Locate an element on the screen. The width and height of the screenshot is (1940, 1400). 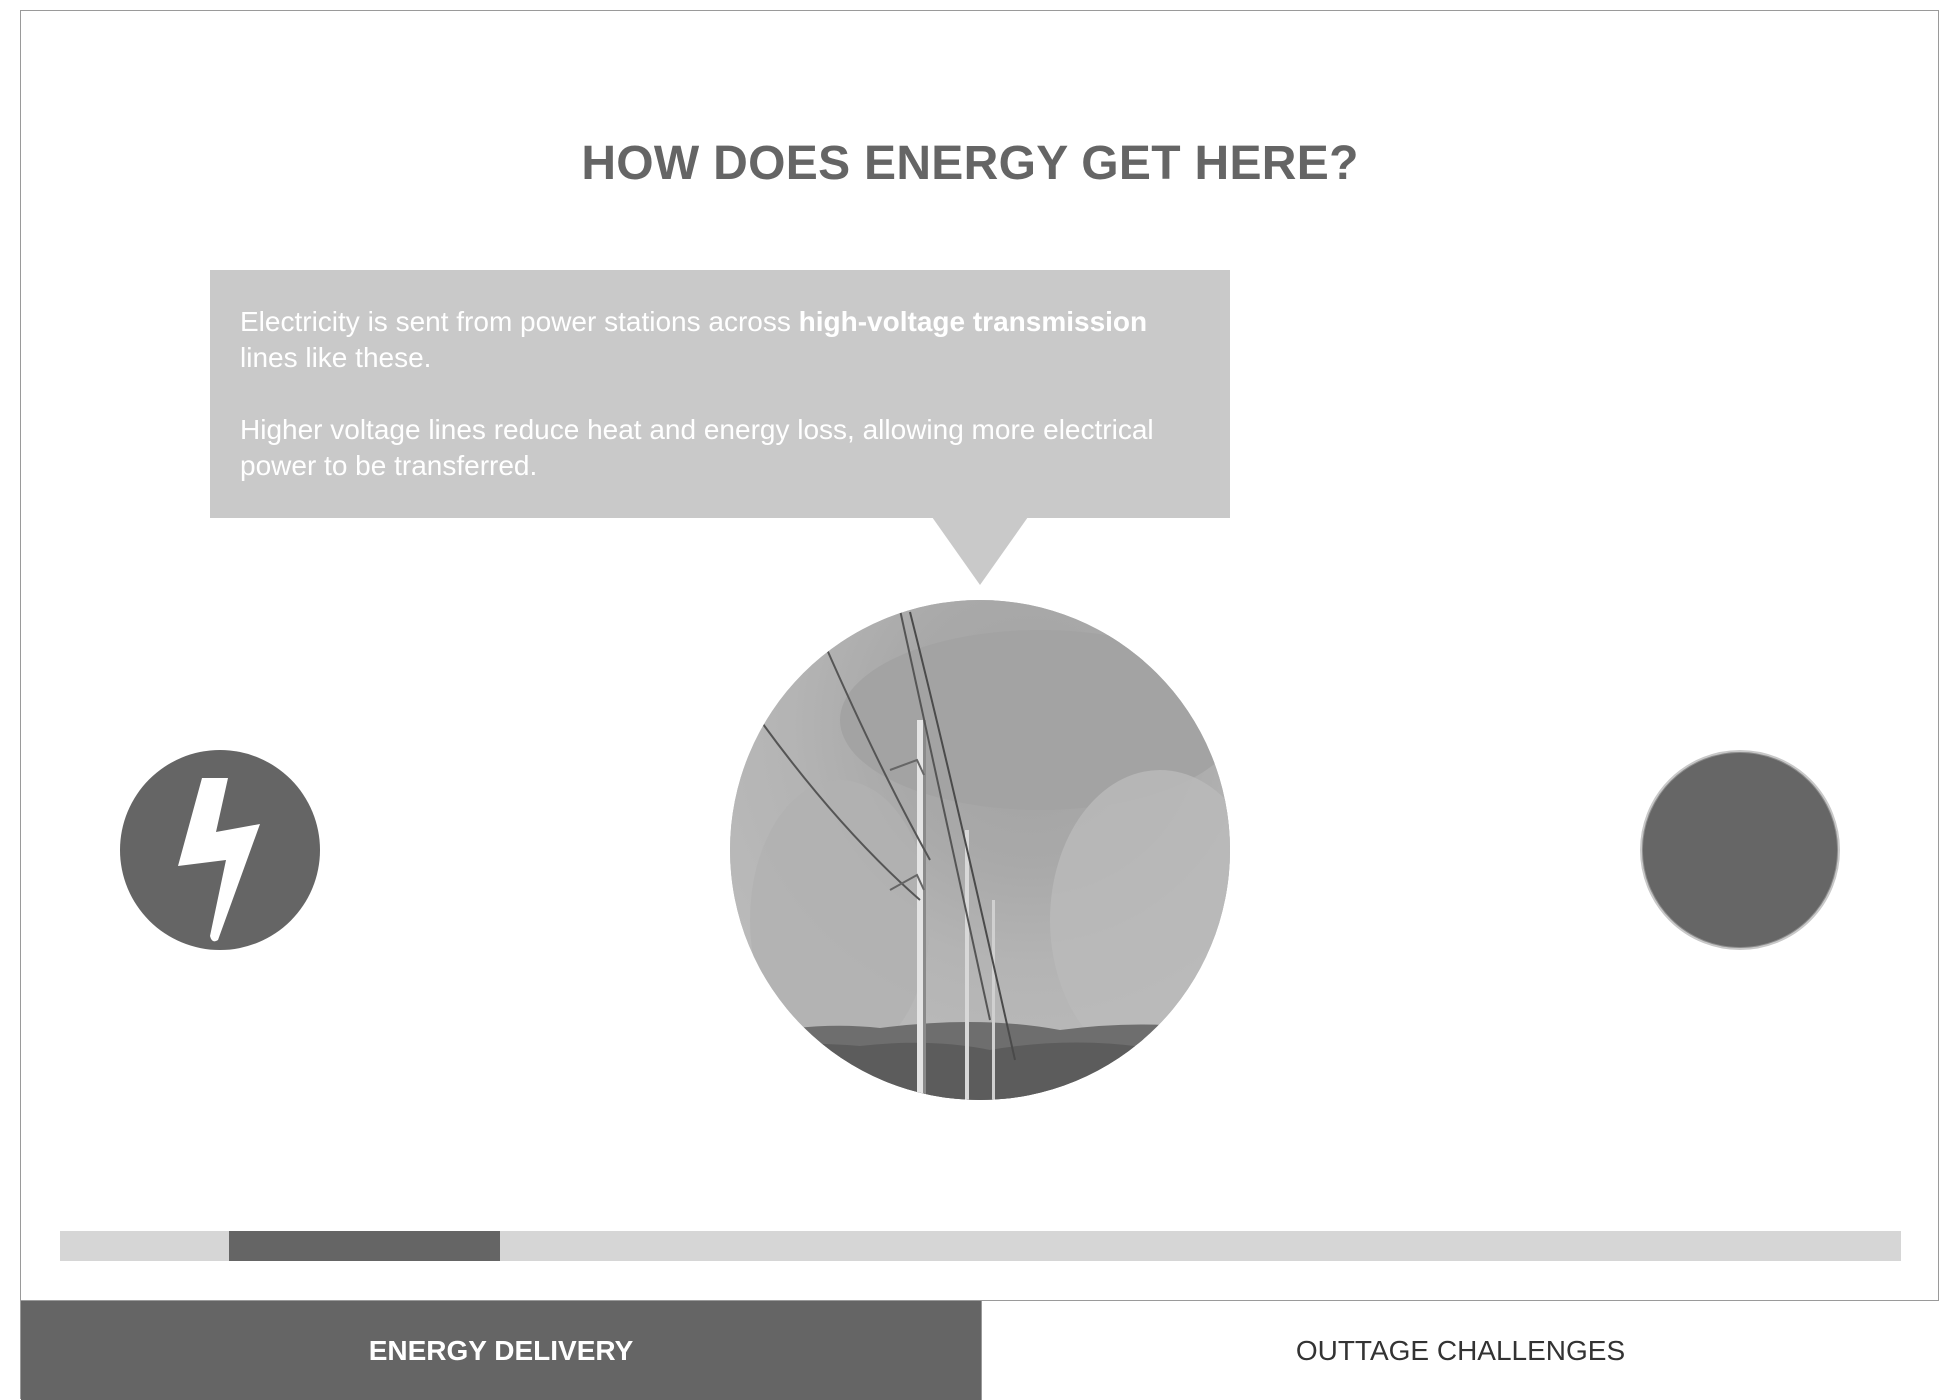
tab-outtage-challenges: OUTTAGE CHALLENGES is located at coordinates (1460, 1350).